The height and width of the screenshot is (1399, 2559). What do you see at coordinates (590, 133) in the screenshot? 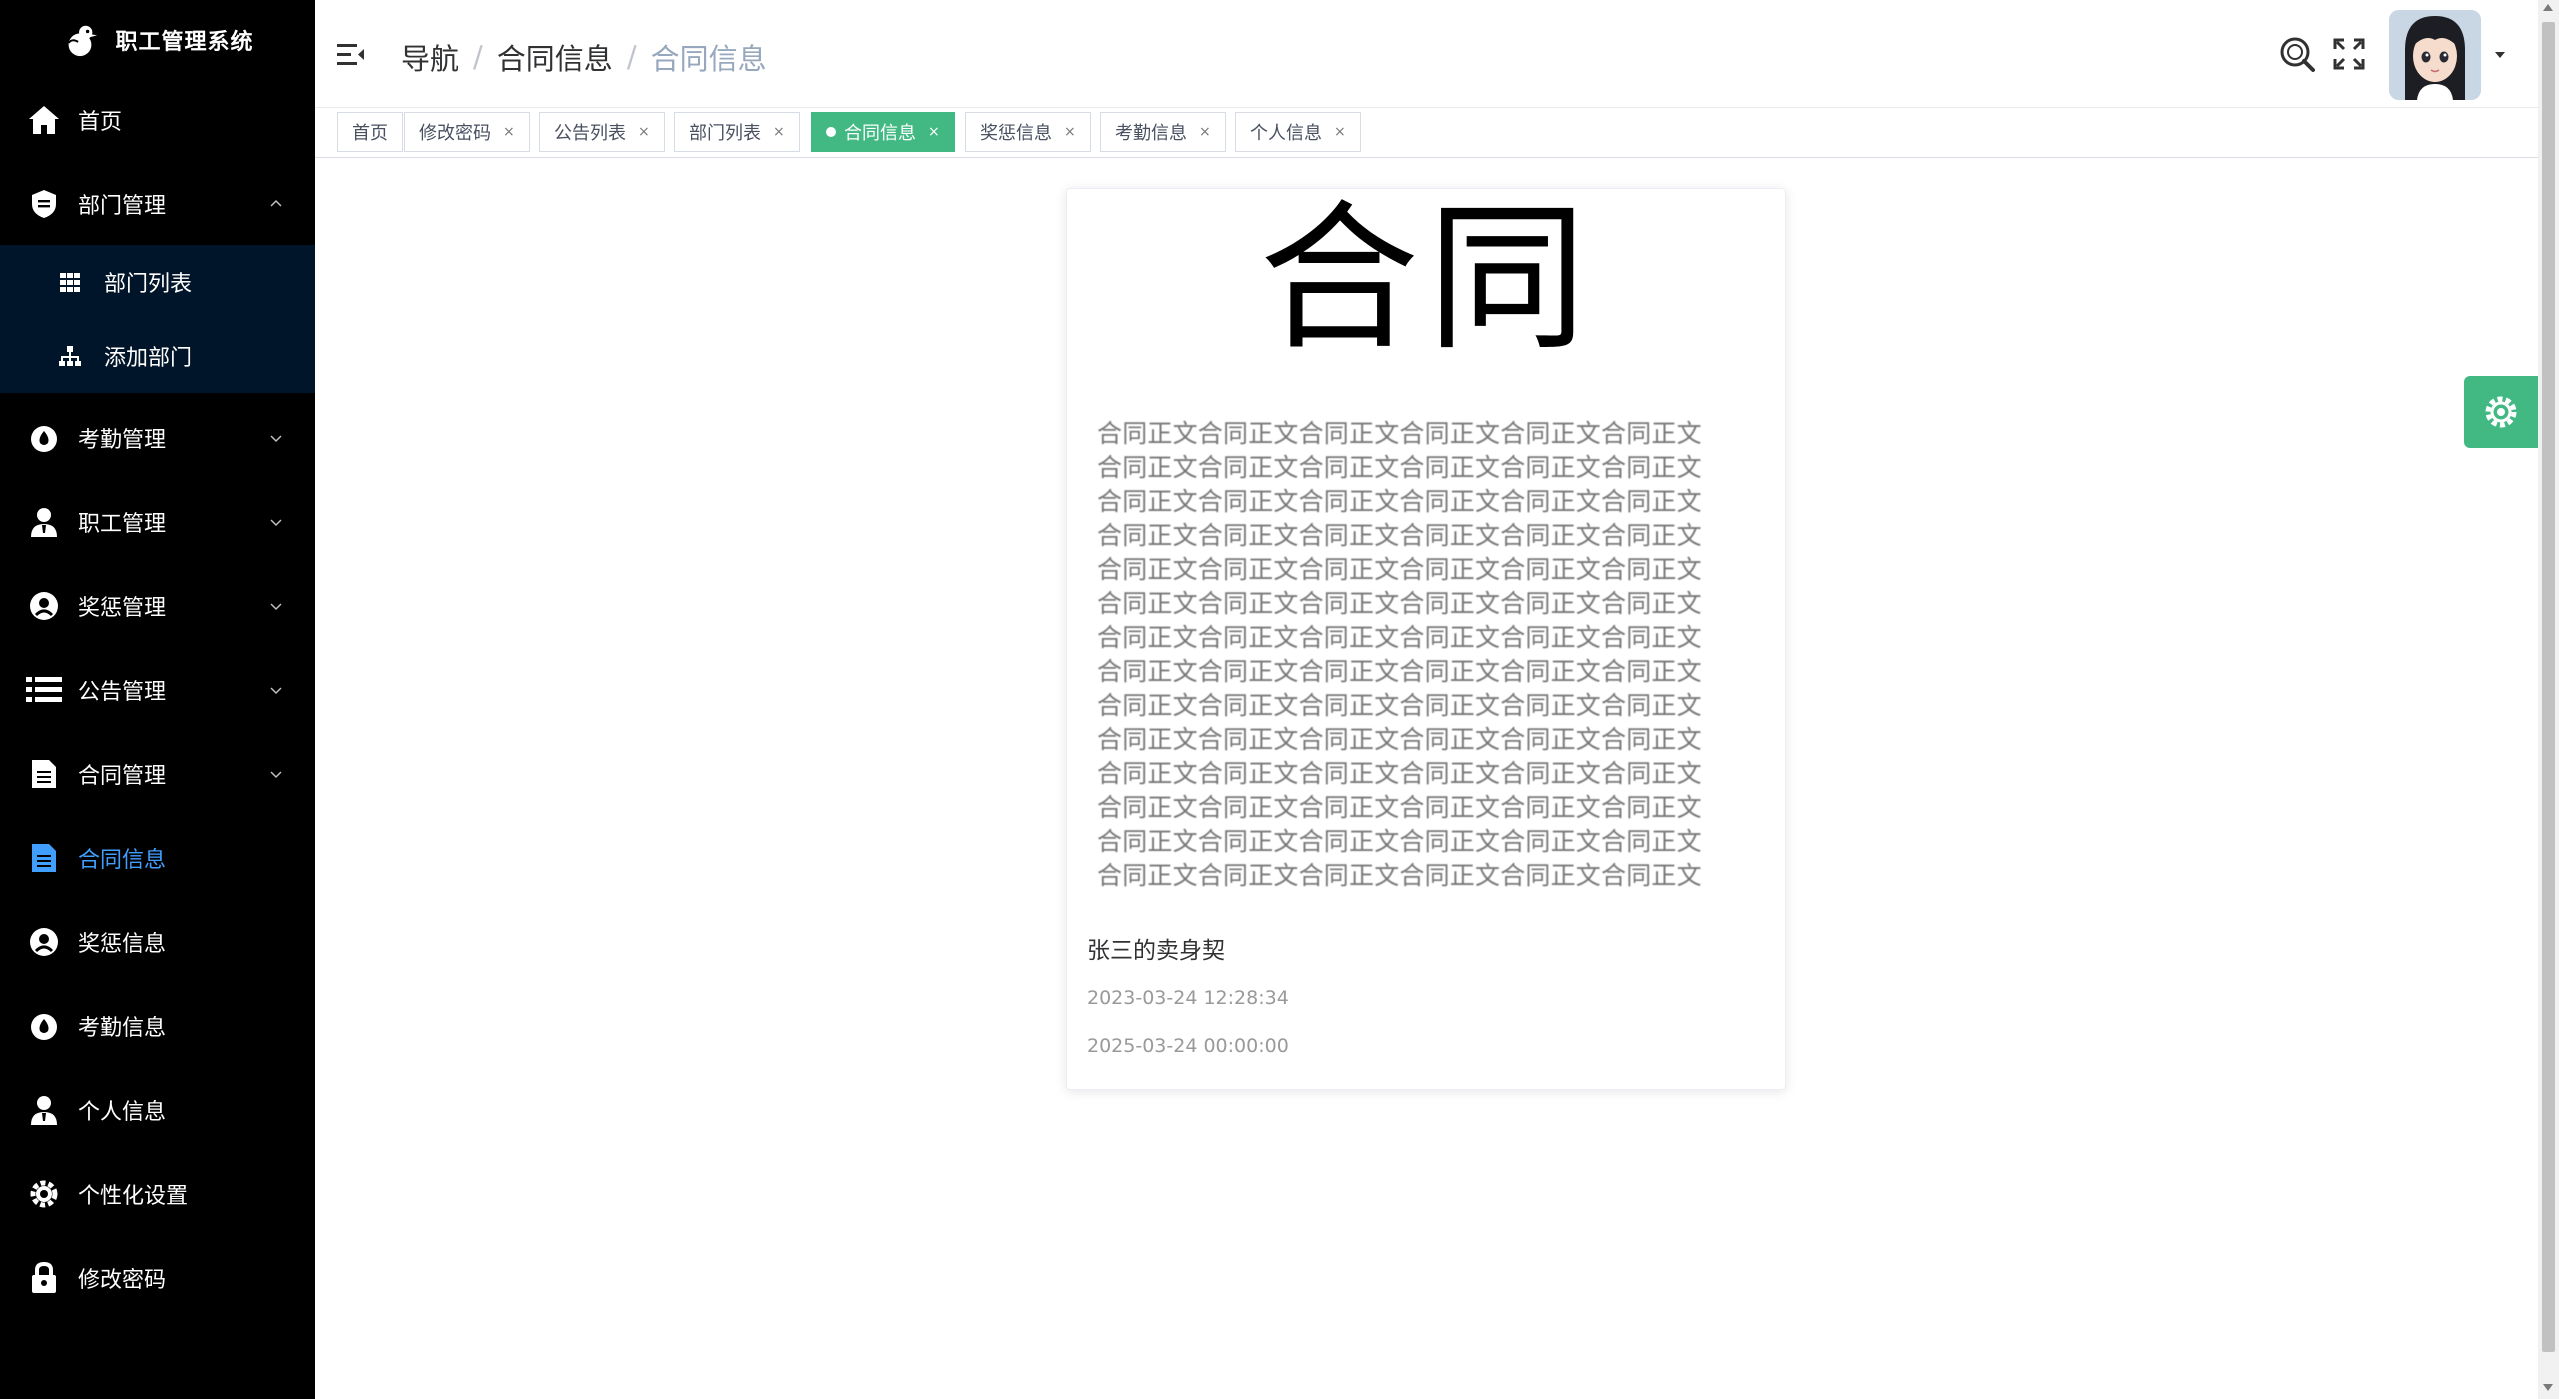
I see `tag-label: 公告列表` at bounding box center [590, 133].